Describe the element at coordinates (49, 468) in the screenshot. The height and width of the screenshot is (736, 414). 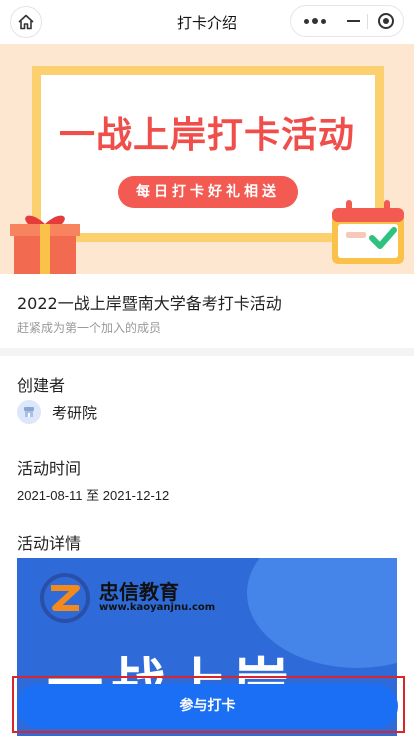
I see `time-label: 活动时间` at that location.